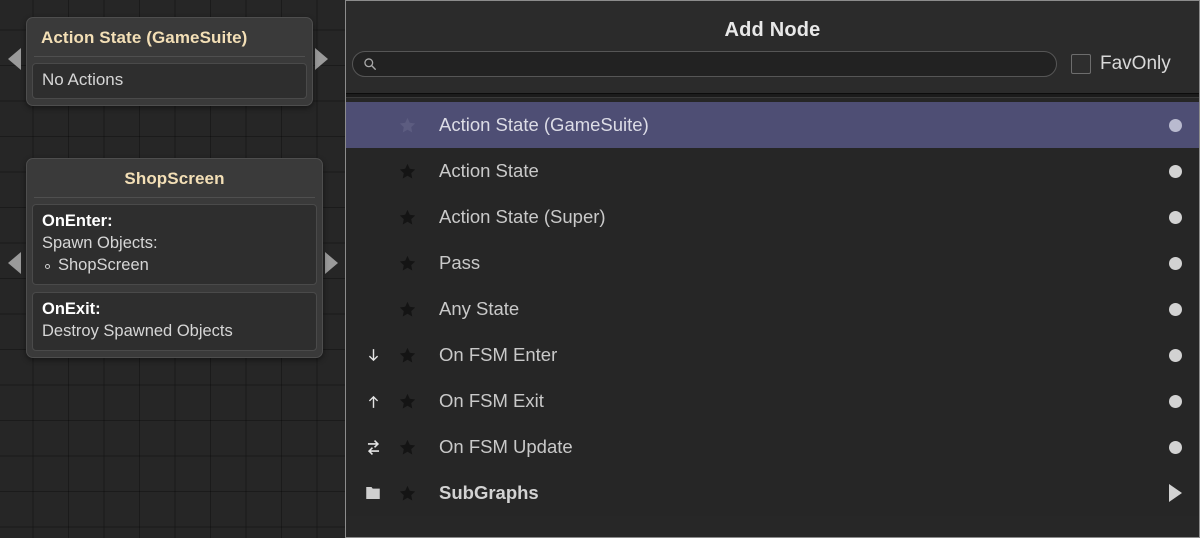 The height and width of the screenshot is (538, 1200). I want to click on node-section-onenter: OnEnter: Spawn Objects: ShopScreen, so click(174, 244).